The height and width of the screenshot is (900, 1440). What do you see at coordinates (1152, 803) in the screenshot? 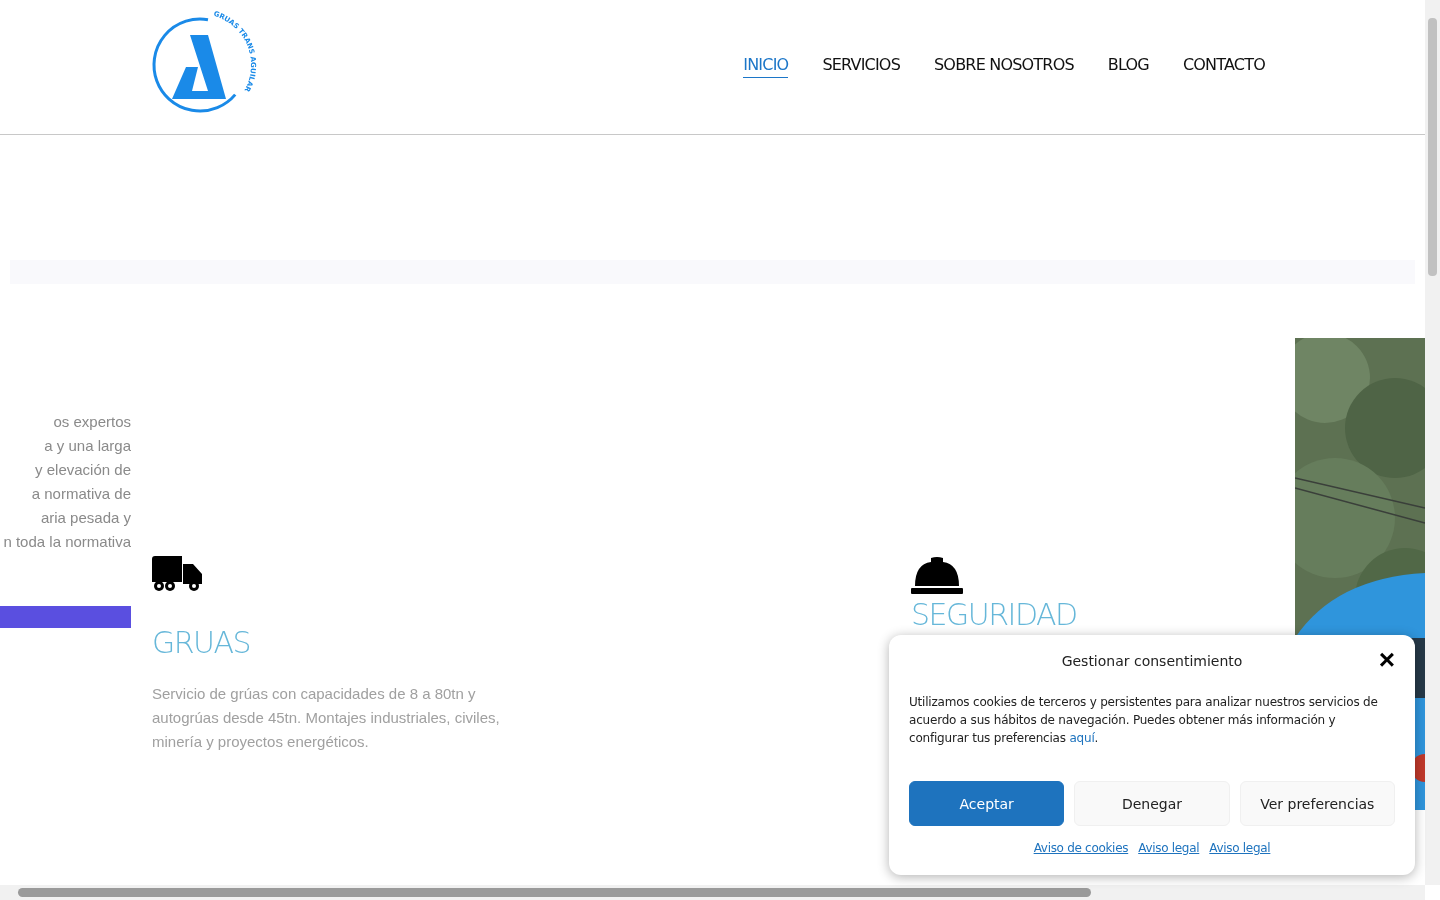
I see `option-button: Denegar` at bounding box center [1152, 803].